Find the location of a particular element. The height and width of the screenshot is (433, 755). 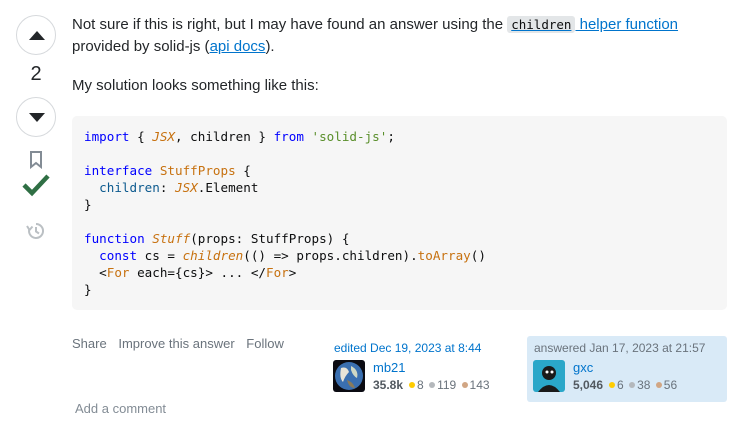

downvote-arrow-icon is located at coordinates (37, 117).